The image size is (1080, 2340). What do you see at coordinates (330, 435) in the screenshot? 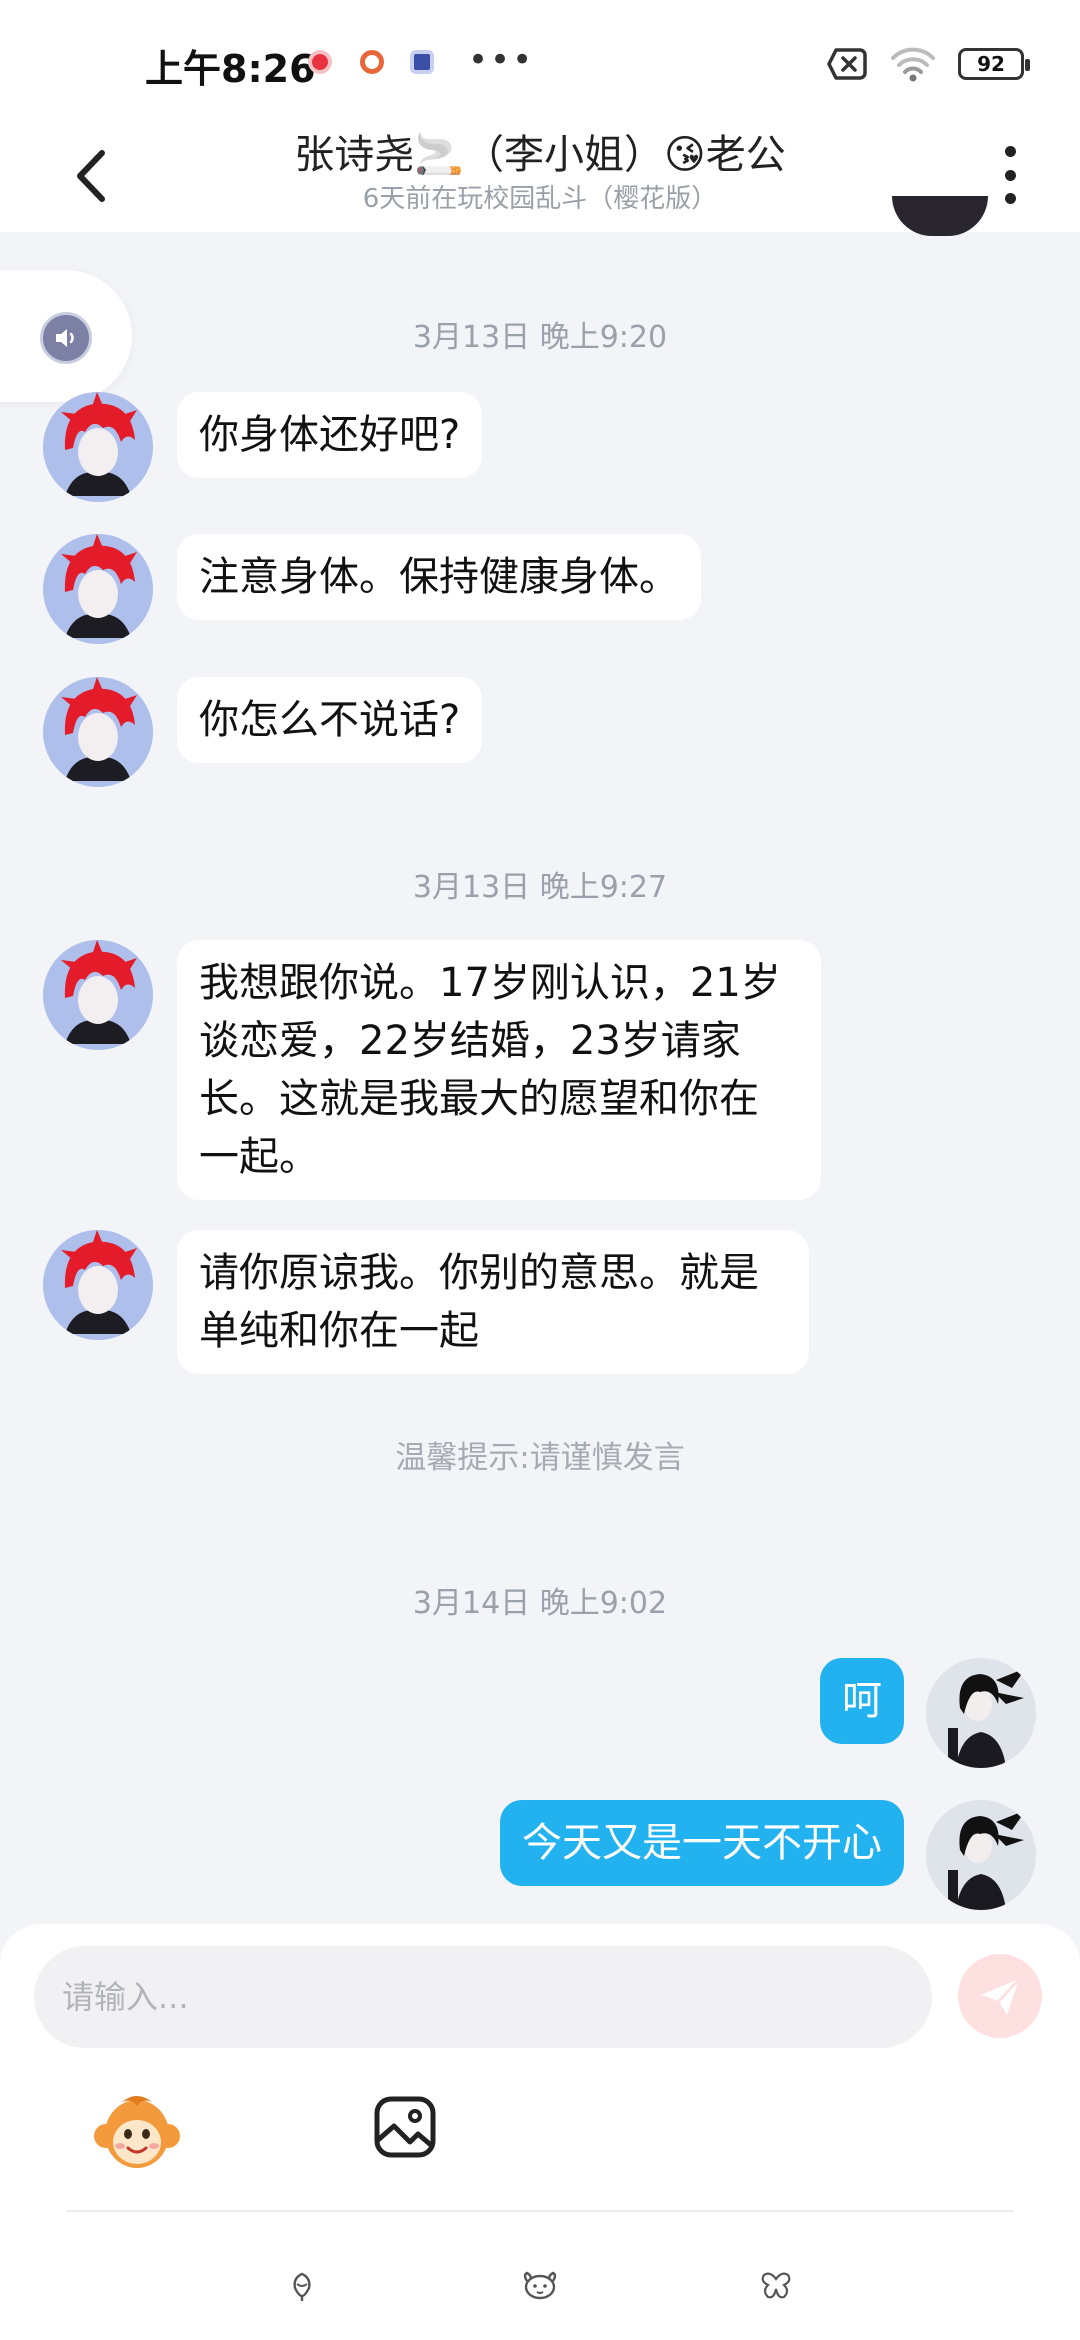
I see `message-bubble-received: 你身体还好吧?` at bounding box center [330, 435].